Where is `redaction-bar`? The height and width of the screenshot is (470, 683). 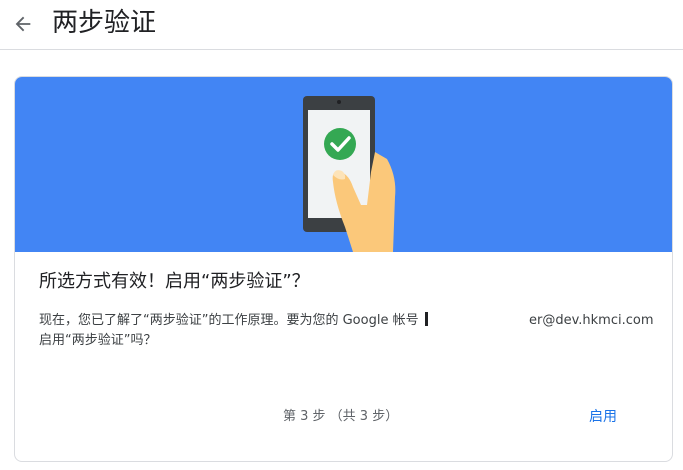
redaction-bar is located at coordinates (426, 319).